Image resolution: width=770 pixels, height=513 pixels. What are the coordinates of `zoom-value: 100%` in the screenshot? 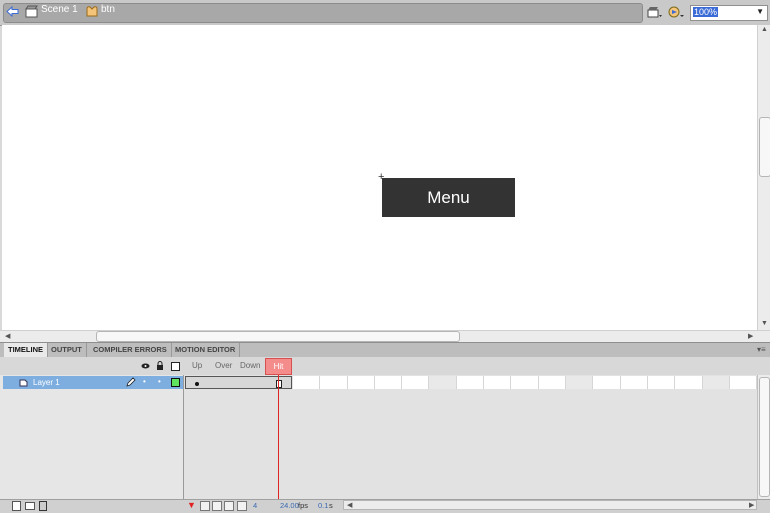 It's located at (706, 12).